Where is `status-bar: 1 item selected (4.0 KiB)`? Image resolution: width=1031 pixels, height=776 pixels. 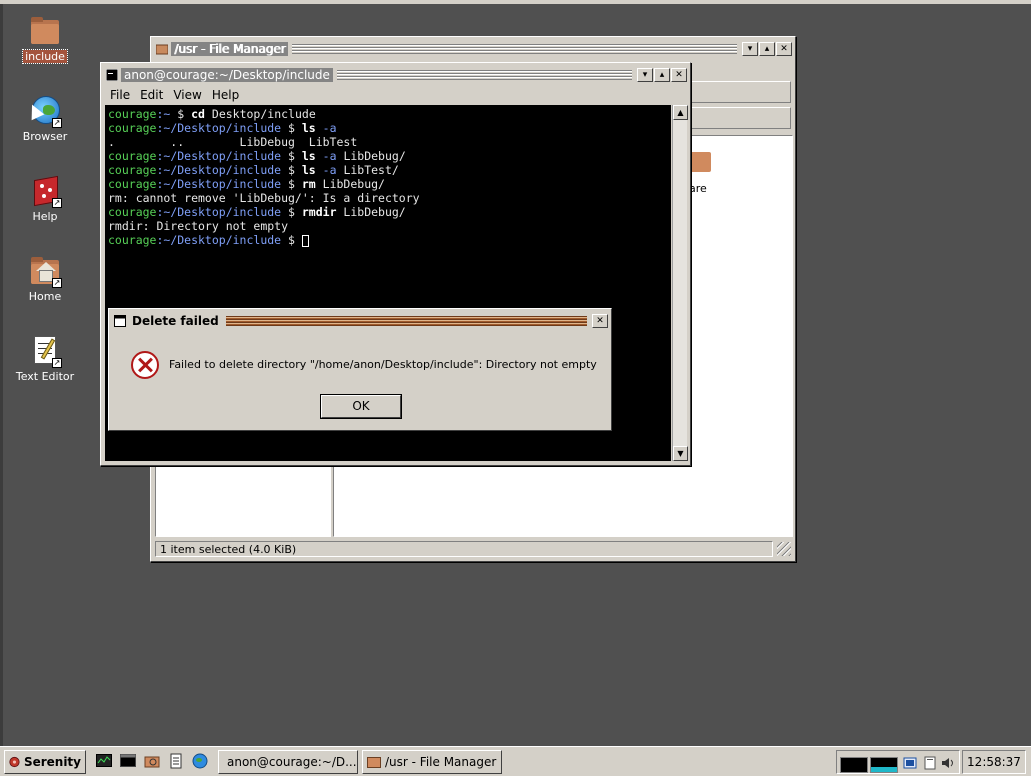 status-bar: 1 item selected (4.0 KiB) is located at coordinates (464, 549).